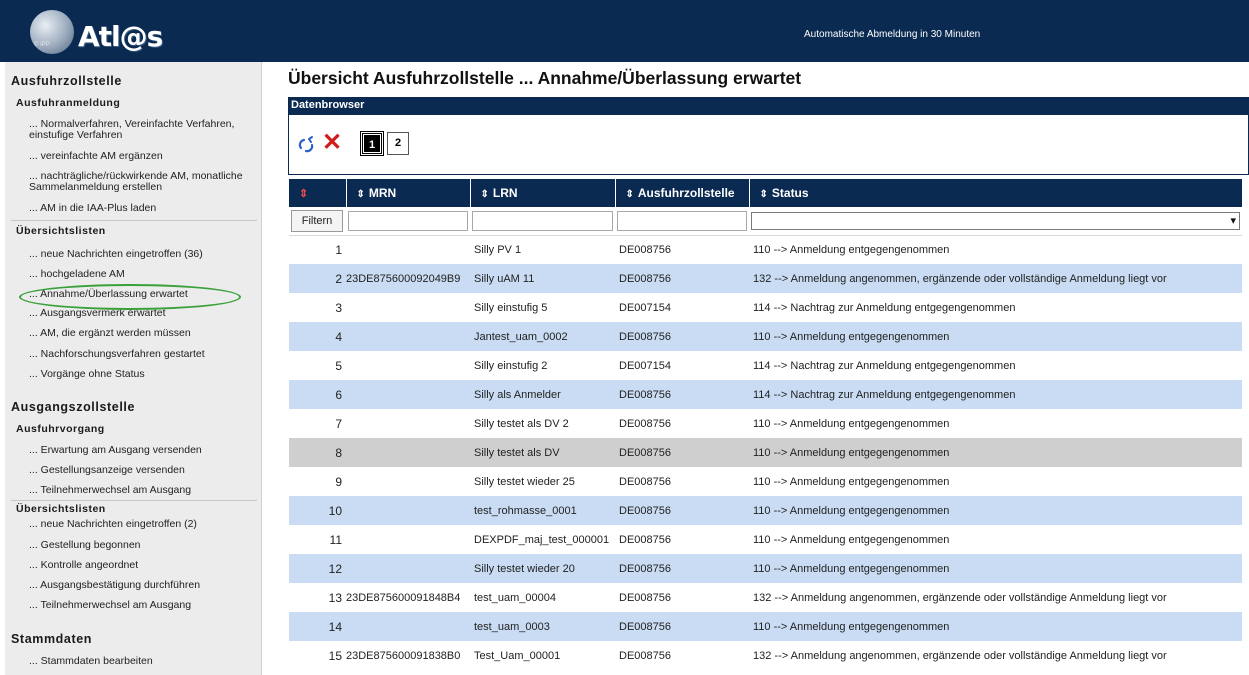  I want to click on sidebar-item-am-iaa-plus: ... AM in die IAA-Plus laden, so click(145, 208).